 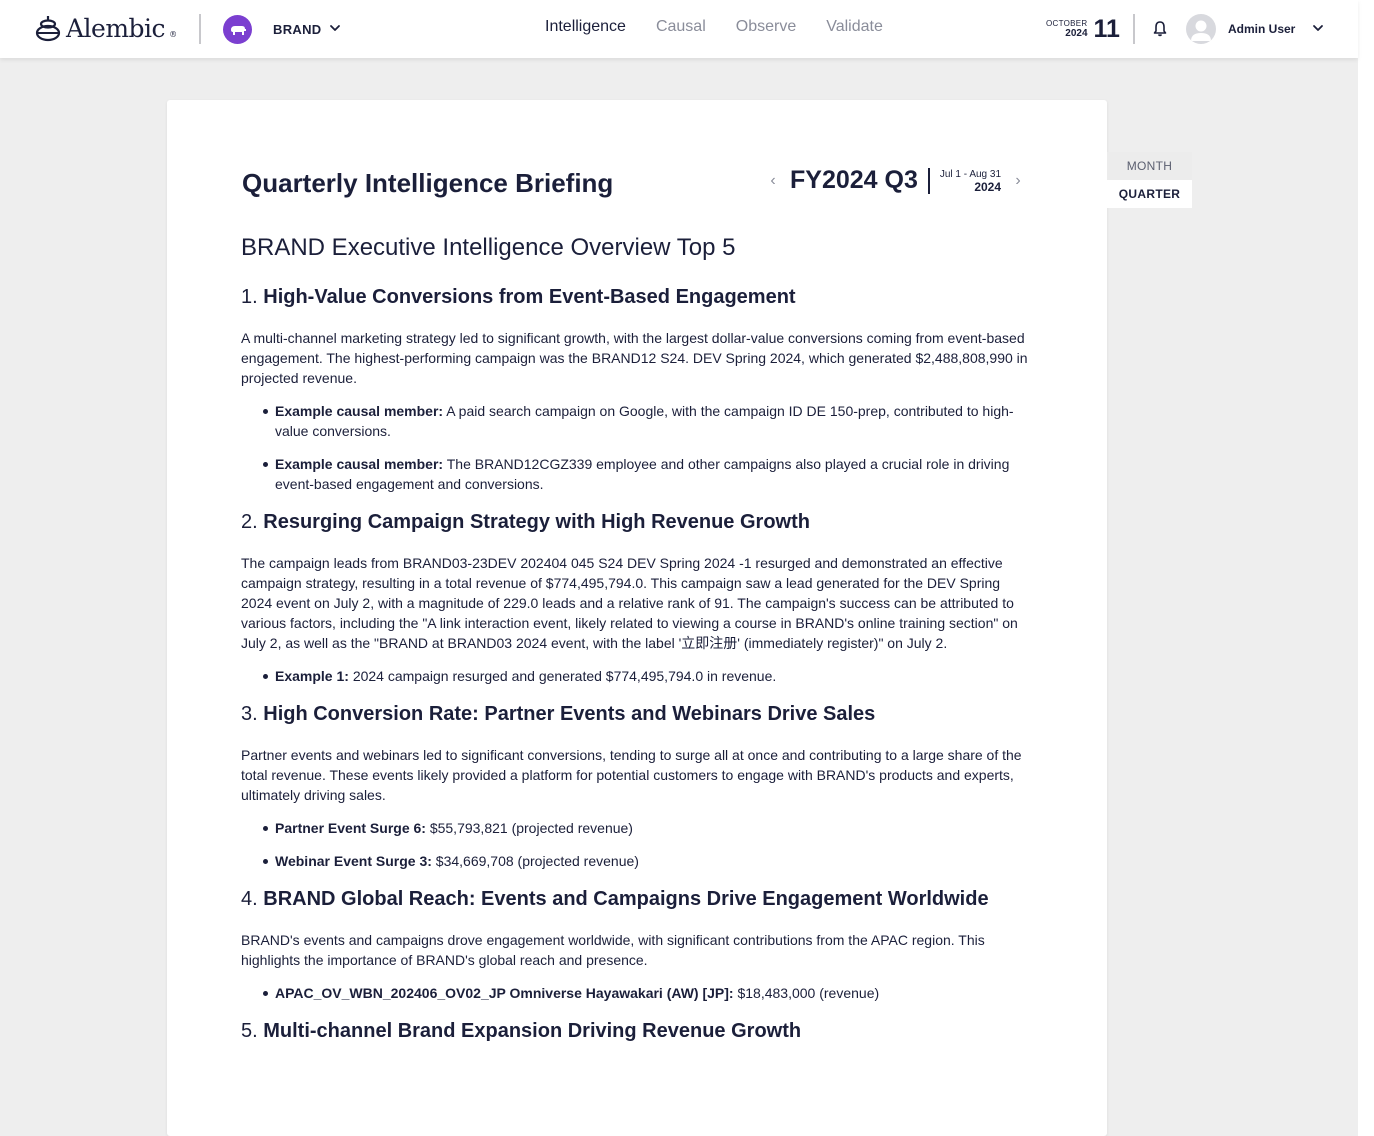 I want to click on toggle-month: MONTH, so click(x=1149, y=166).